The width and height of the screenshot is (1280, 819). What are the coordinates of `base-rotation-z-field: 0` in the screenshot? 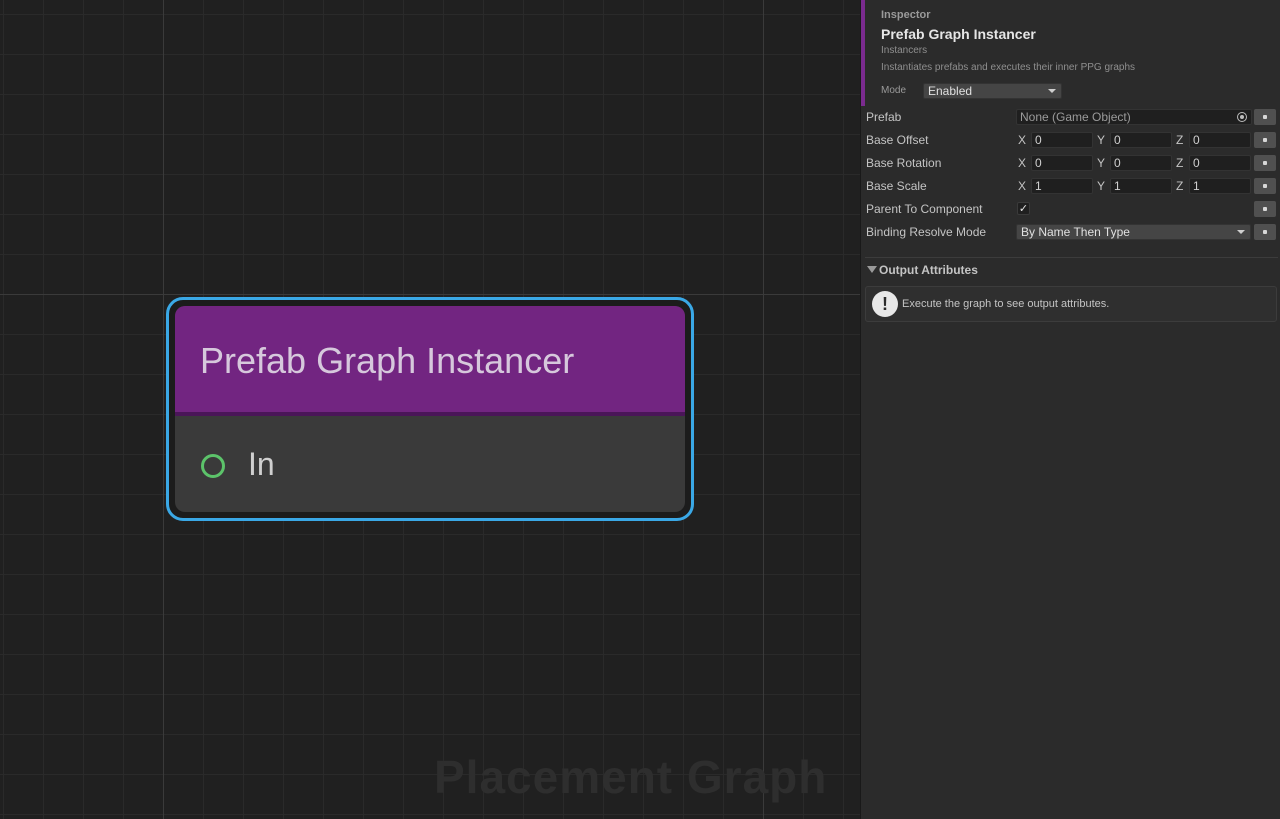 It's located at (1220, 163).